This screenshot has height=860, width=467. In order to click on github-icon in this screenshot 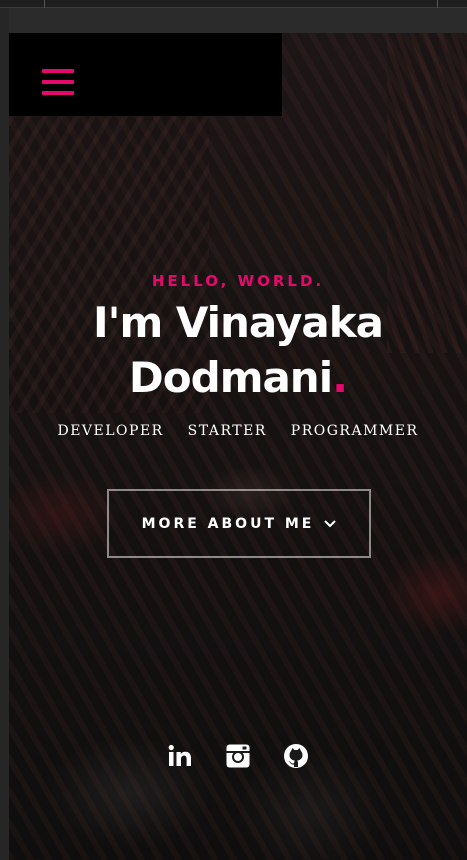, I will do `click(296, 756)`.